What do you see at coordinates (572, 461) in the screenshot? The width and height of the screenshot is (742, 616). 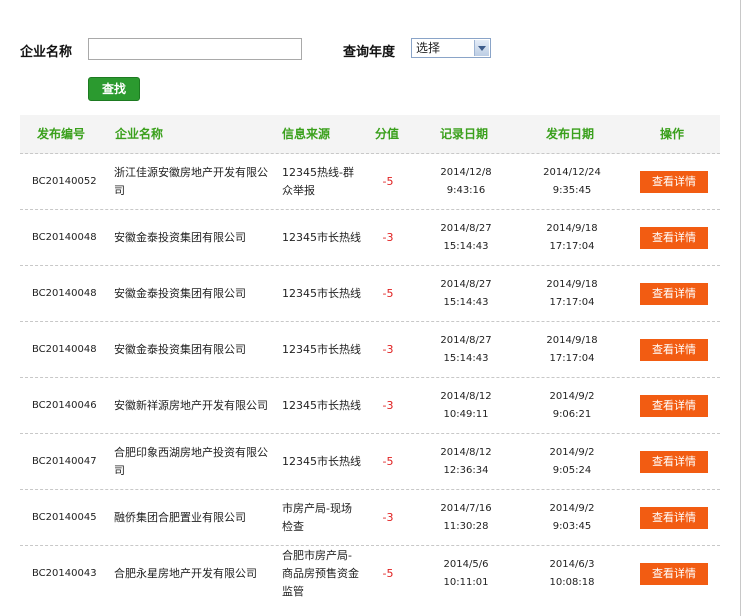 I see `row-publish-datetime: 2014/9/2 9:05:24` at bounding box center [572, 461].